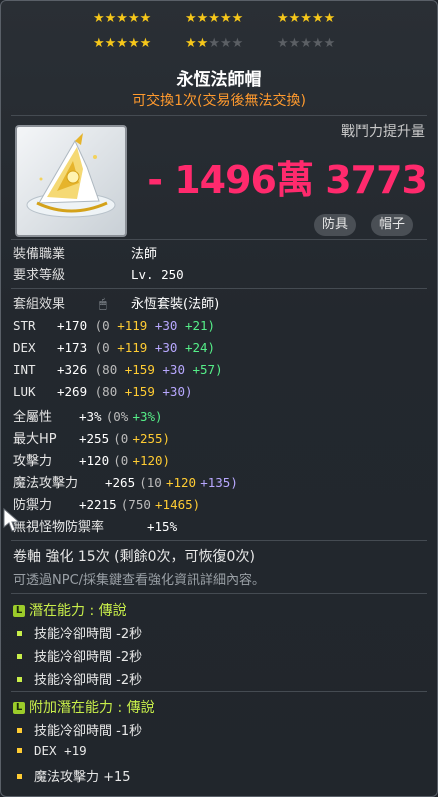 The width and height of the screenshot is (438, 797). Describe the element at coordinates (114, 347) in the screenshot. I see `stat-row-dex: DEX +173 (0 +119 +30 +24)` at that location.